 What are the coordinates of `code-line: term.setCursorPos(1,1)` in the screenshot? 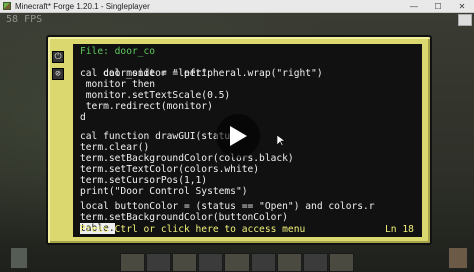 It's located at (144, 180).